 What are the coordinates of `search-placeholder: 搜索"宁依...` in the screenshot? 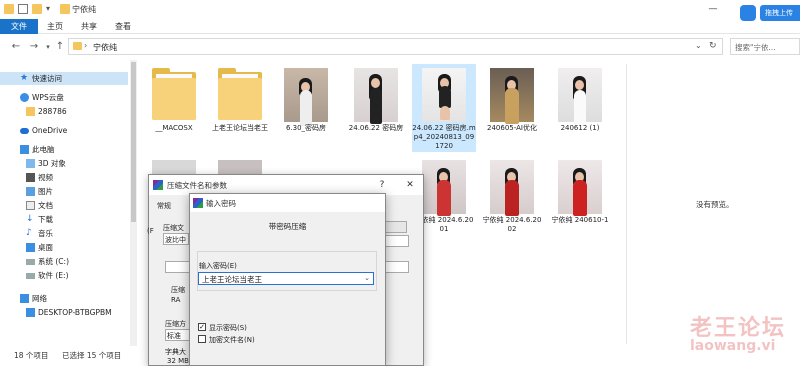 It's located at (755, 47).